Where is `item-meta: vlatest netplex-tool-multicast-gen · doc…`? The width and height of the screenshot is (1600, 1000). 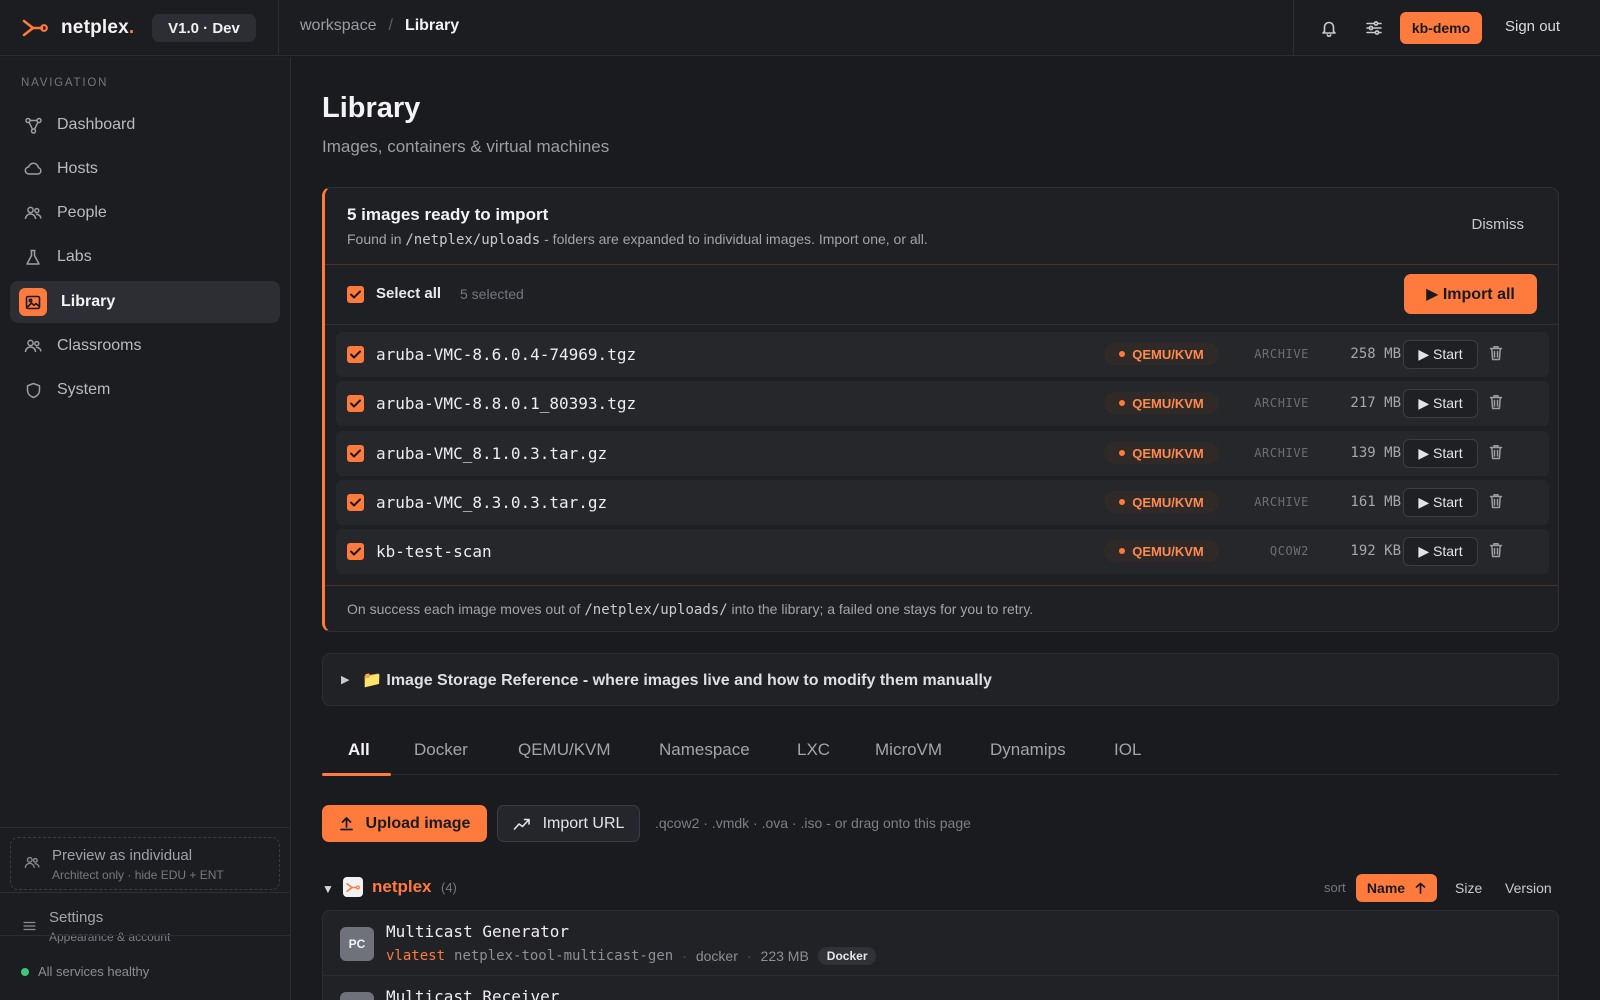 item-meta: vlatest netplex-tool-multicast-gen · doc… is located at coordinates (631, 956).